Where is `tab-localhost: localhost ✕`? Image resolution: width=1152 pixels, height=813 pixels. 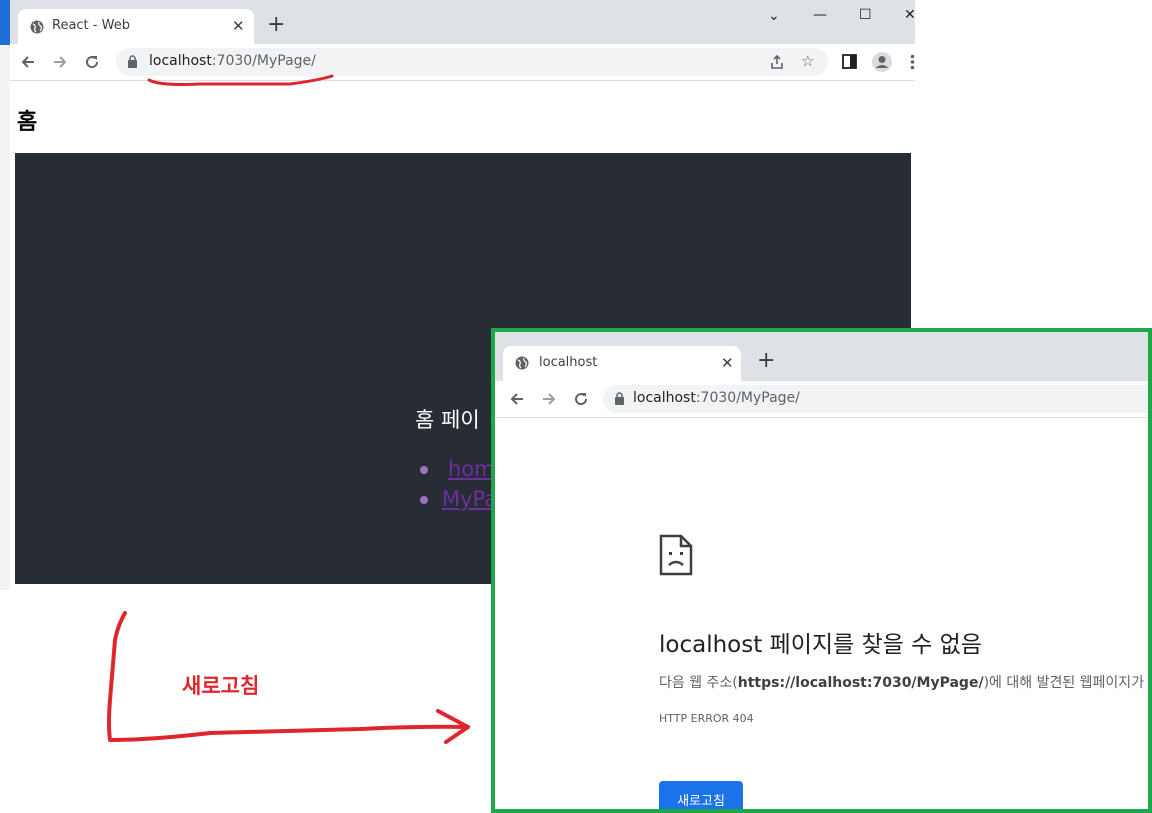
tab-localhost: localhost ✕ is located at coordinates (622, 363).